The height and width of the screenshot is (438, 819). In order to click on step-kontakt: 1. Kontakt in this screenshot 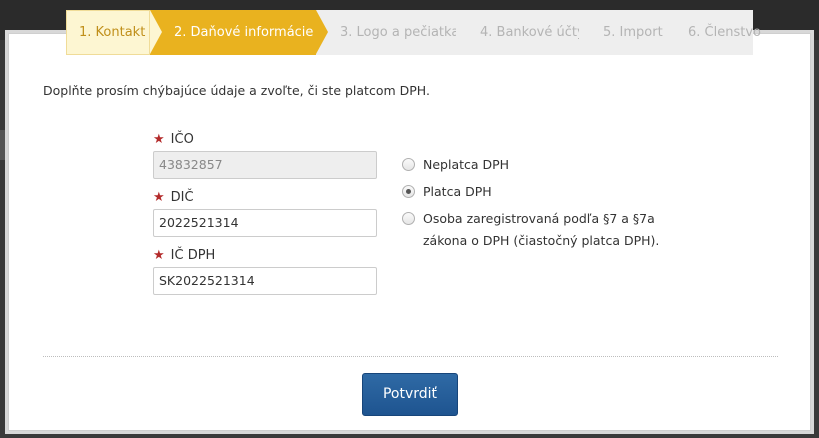, I will do `click(114, 32)`.